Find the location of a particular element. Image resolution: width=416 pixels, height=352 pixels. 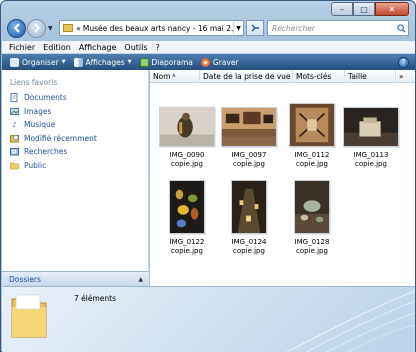

help-icon: ? is located at coordinates (403, 62).